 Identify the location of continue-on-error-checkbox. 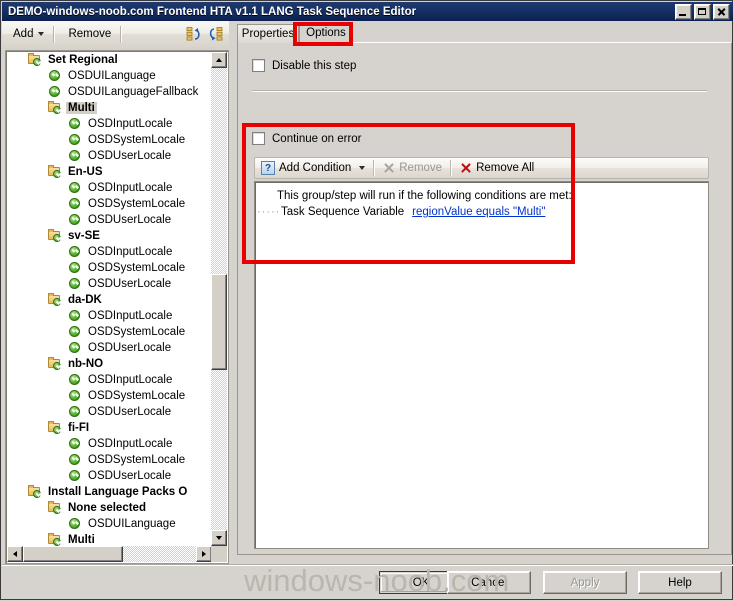
(258, 138).